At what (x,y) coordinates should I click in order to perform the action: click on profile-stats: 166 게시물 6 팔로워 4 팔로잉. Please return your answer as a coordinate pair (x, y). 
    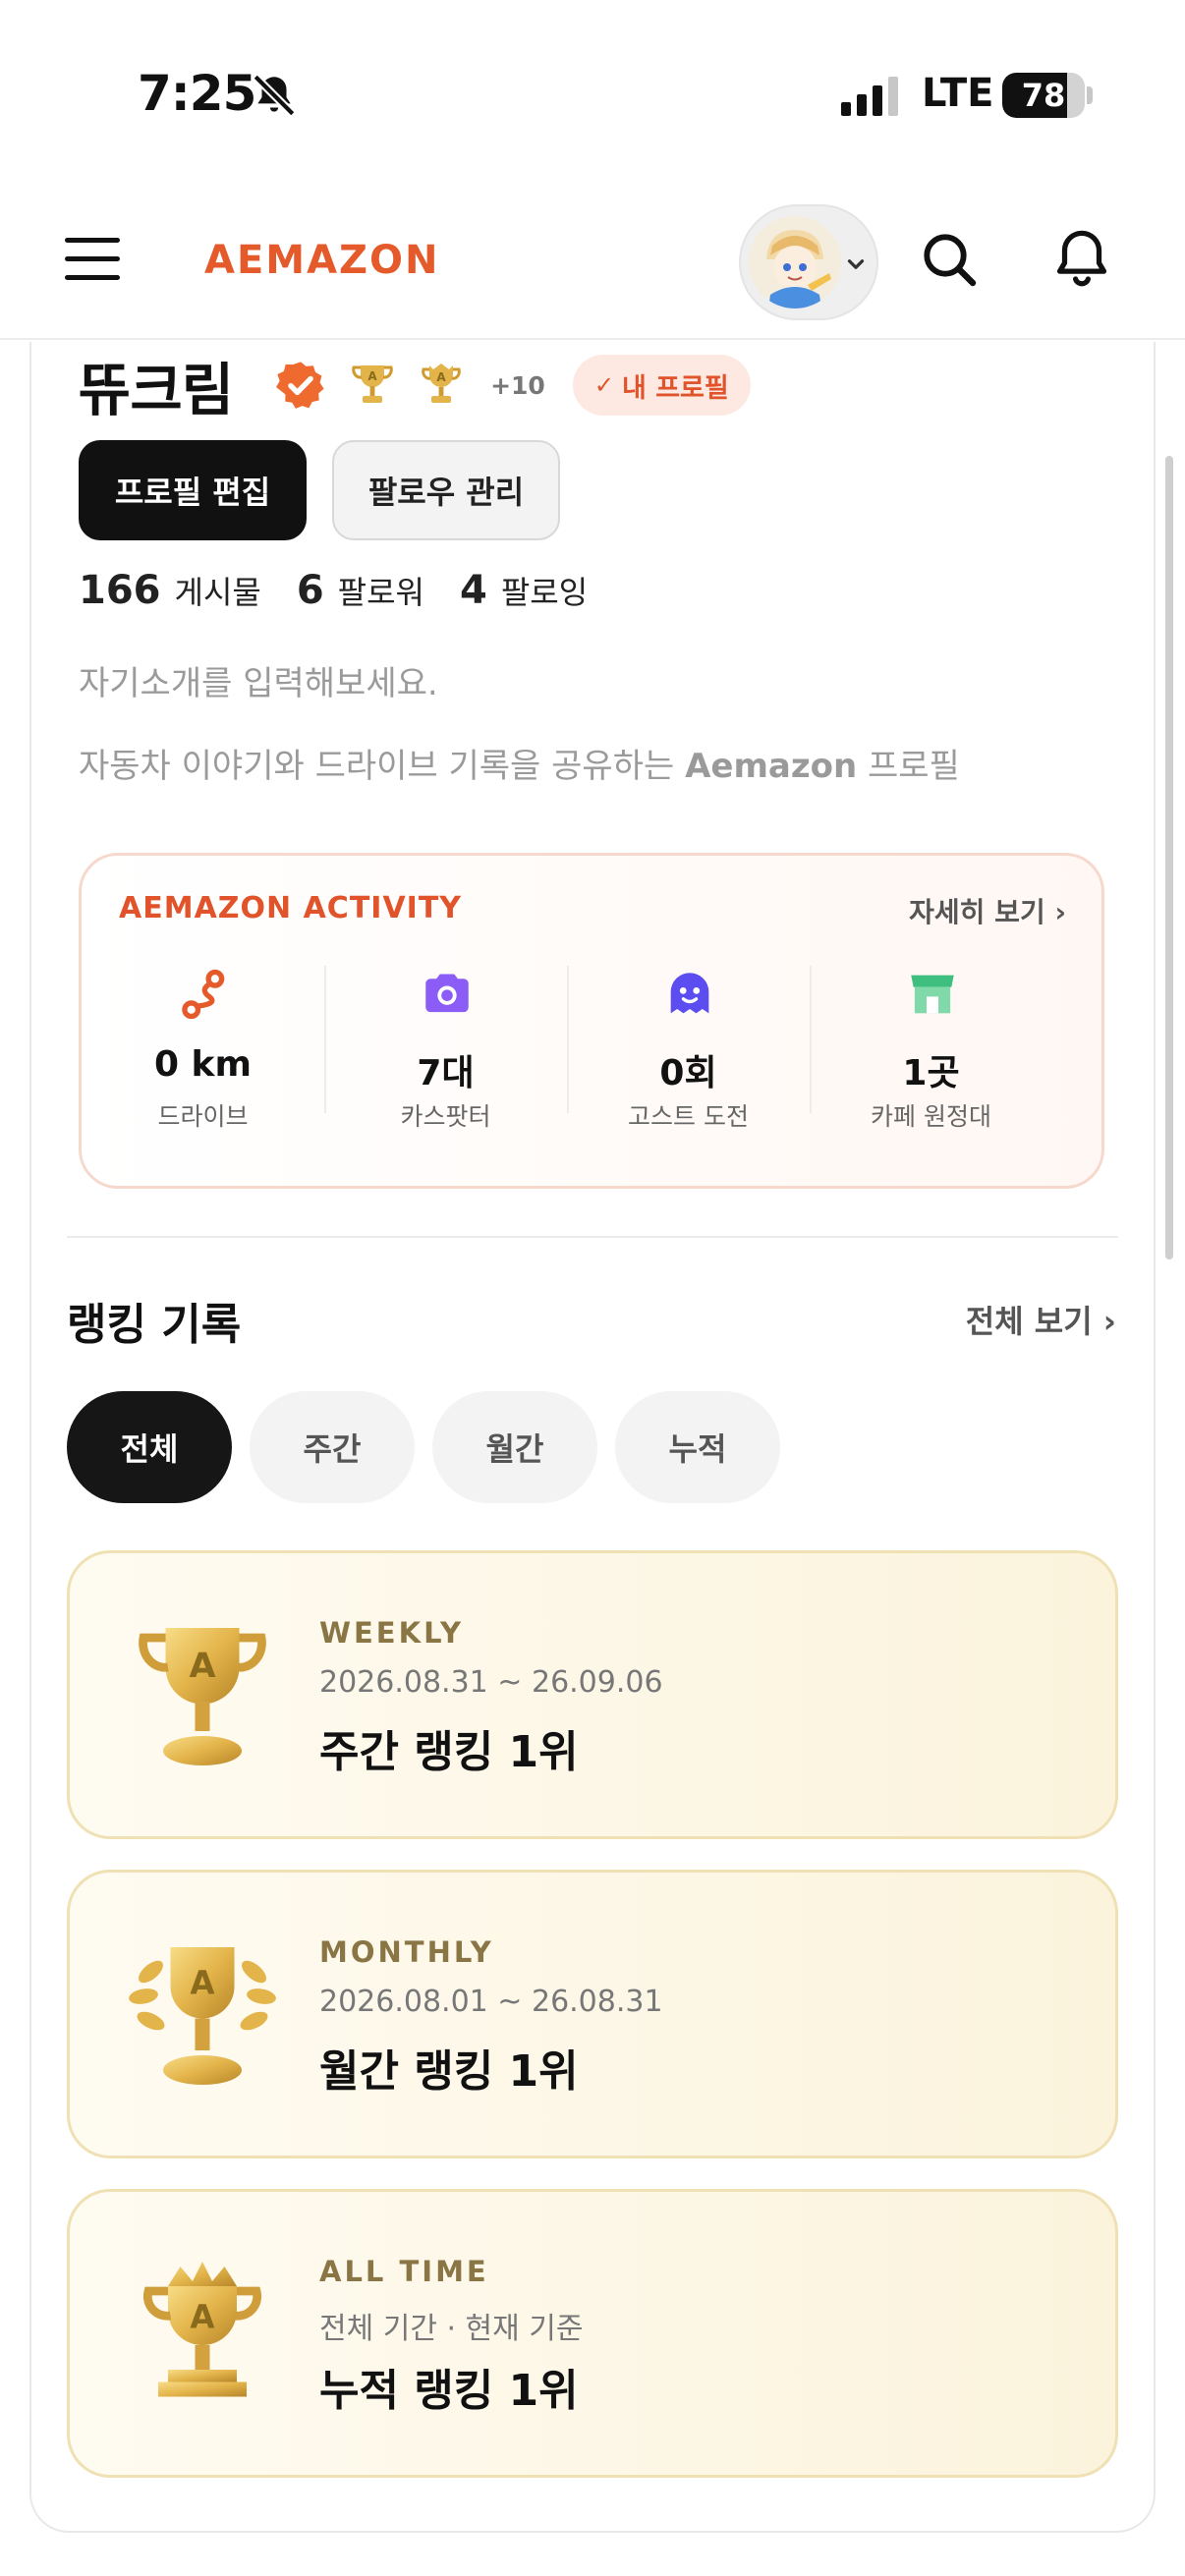
    Looking at the image, I should click on (351, 590).